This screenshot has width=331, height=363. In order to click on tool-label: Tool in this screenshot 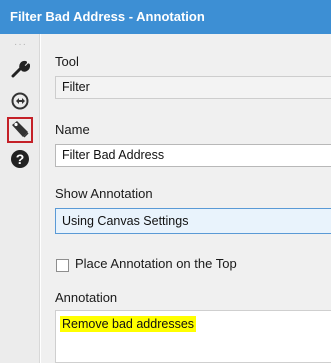, I will do `click(67, 61)`.